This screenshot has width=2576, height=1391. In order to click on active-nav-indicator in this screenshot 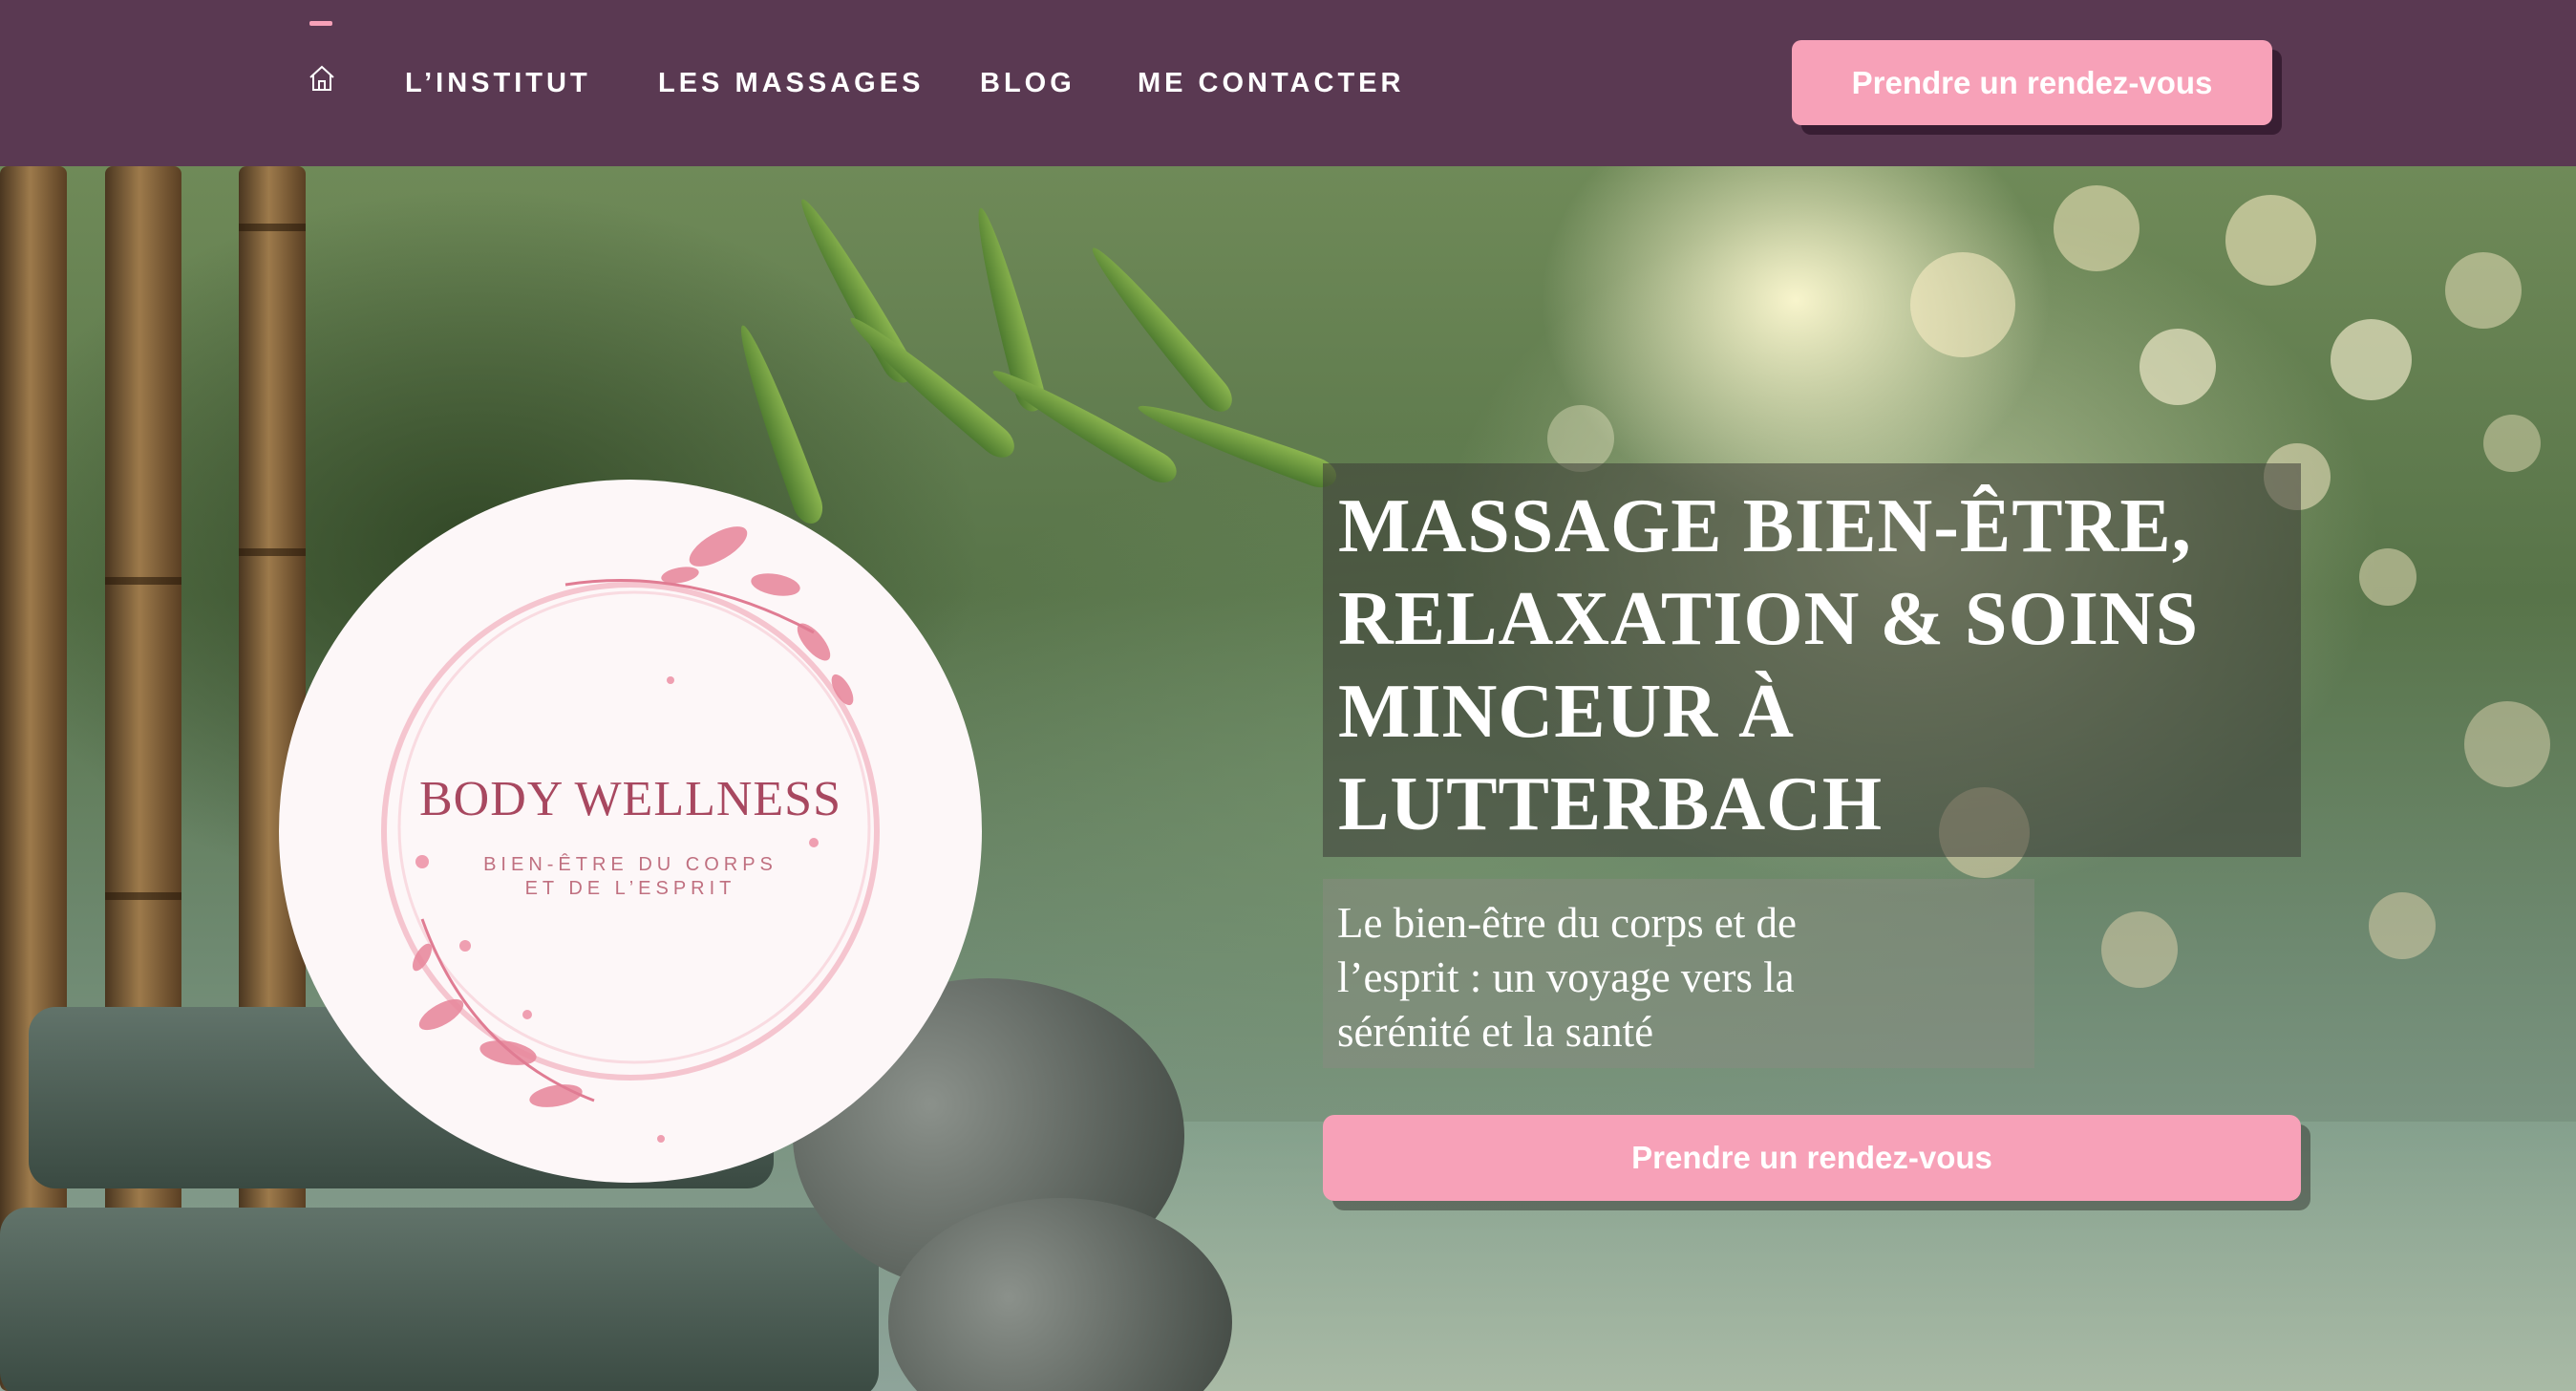, I will do `click(320, 23)`.